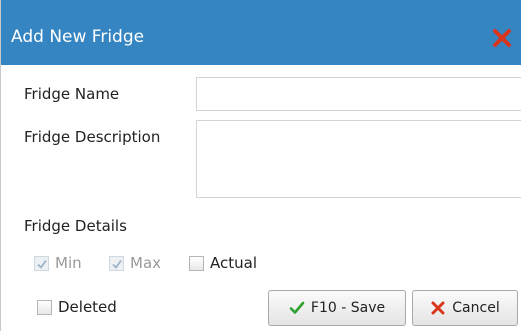 Image resolution: width=521 pixels, height=331 pixels. Describe the element at coordinates (72, 94) in the screenshot. I see `fridge-name-label: Fridge Name` at that location.